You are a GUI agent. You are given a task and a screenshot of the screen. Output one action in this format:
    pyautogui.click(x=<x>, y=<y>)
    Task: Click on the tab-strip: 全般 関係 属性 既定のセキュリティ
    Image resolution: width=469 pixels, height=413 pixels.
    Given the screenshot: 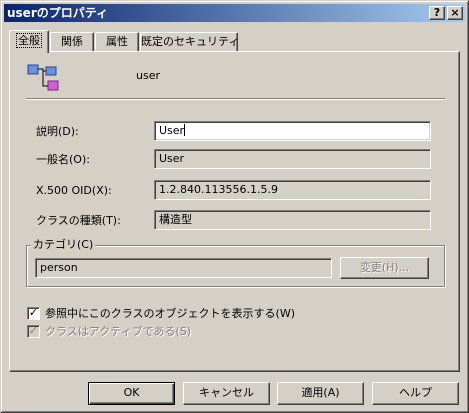 What is the action you would take?
    pyautogui.click(x=239, y=41)
    